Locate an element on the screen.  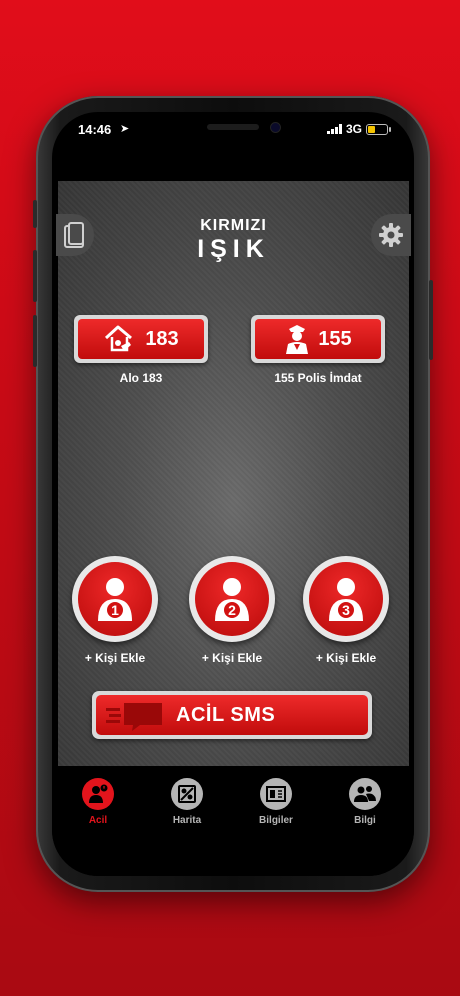
gear-icon is located at coordinates (391, 235).